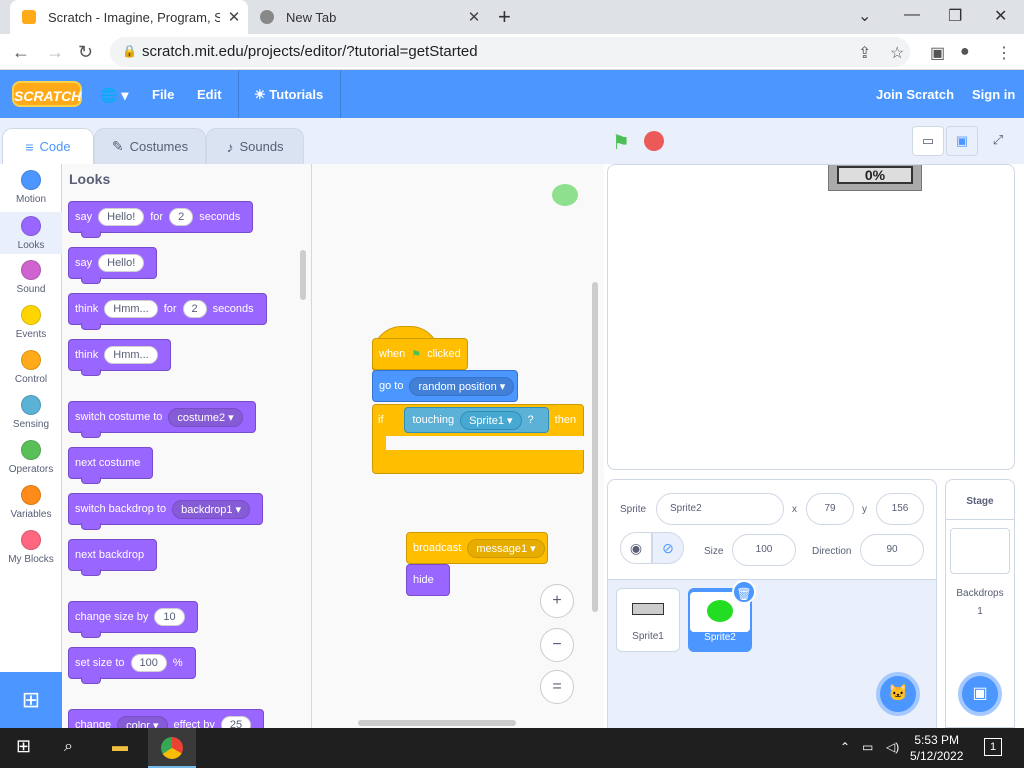  Describe the element at coordinates (965, 52) in the screenshot. I see `profile-avatar-icon: ●` at that location.